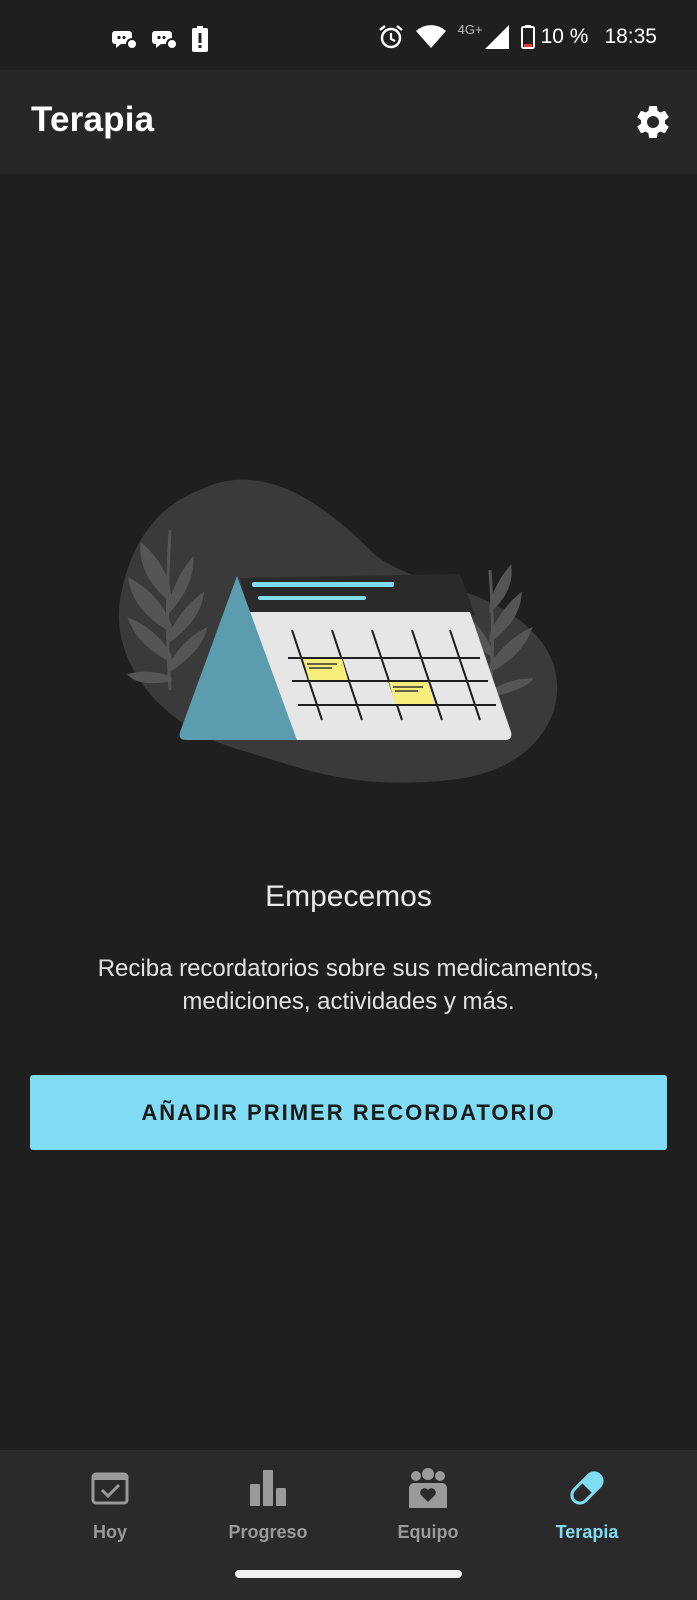  Describe the element at coordinates (587, 1488) in the screenshot. I see `pill-icon` at that location.